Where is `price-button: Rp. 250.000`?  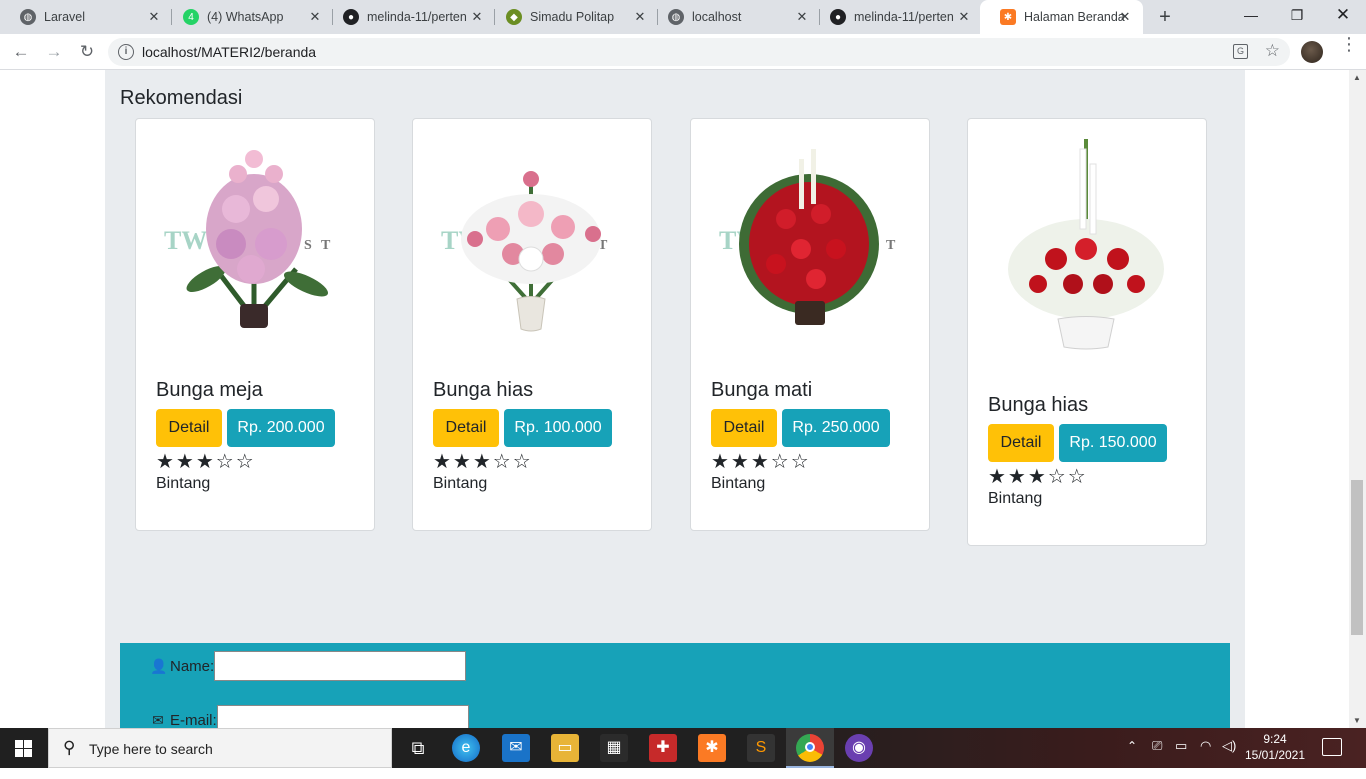 price-button: Rp. 250.000 is located at coordinates (836, 428).